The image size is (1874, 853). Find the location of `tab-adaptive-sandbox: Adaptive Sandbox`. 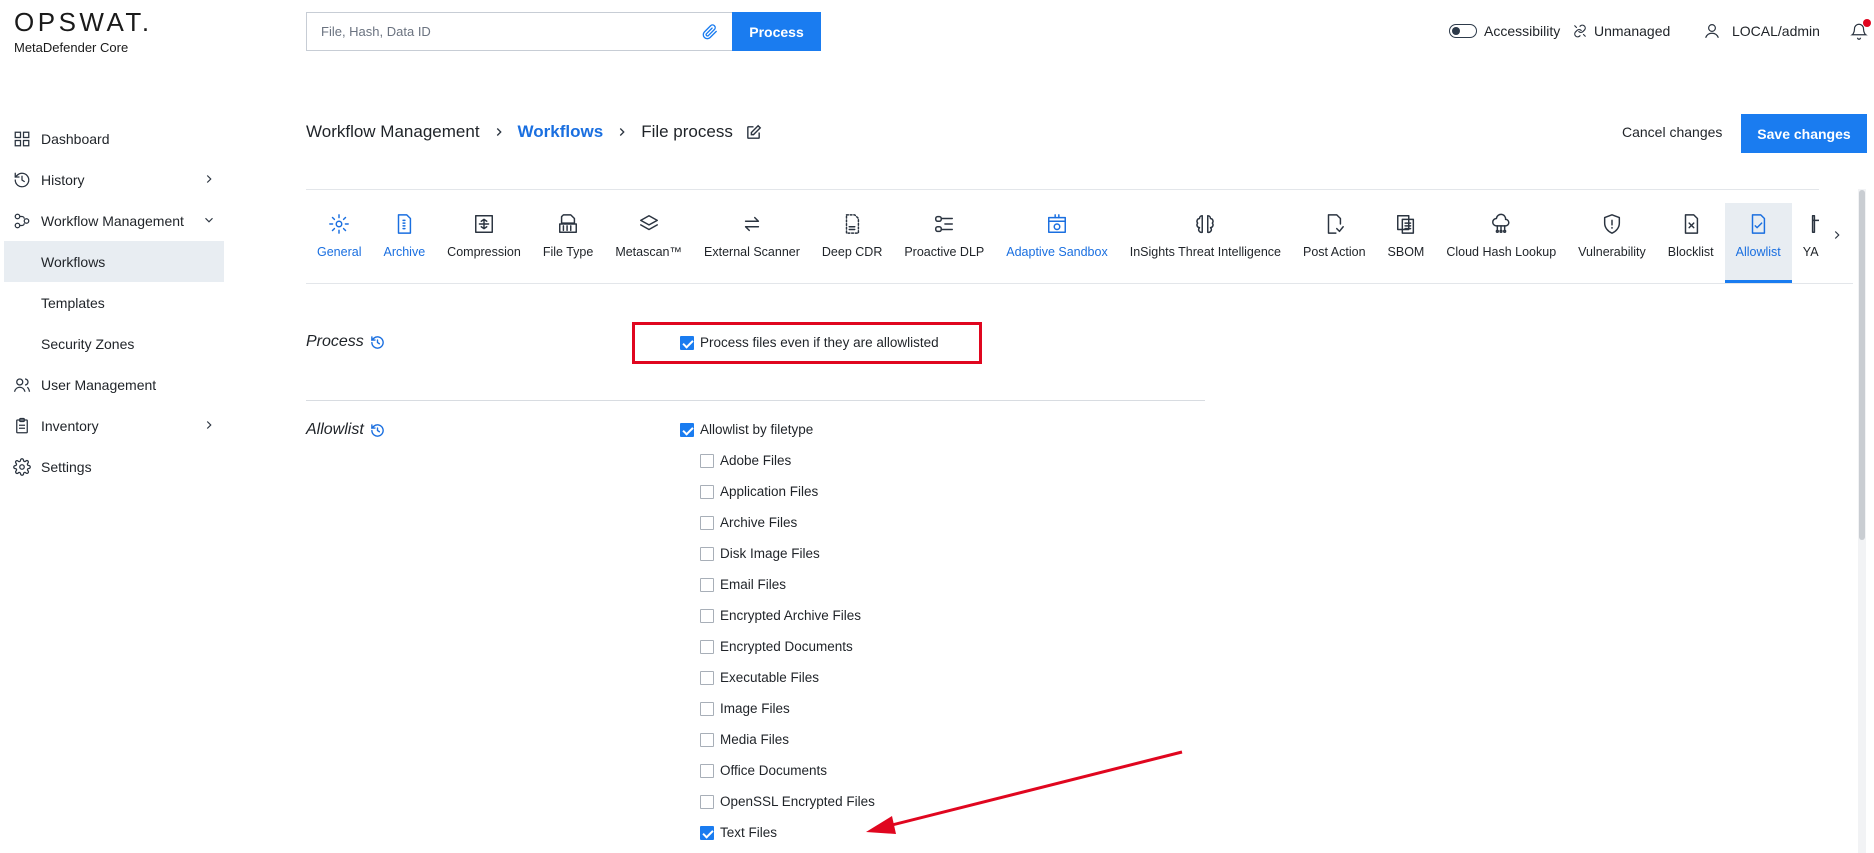

tab-adaptive-sandbox: Adaptive Sandbox is located at coordinates (1056, 243).